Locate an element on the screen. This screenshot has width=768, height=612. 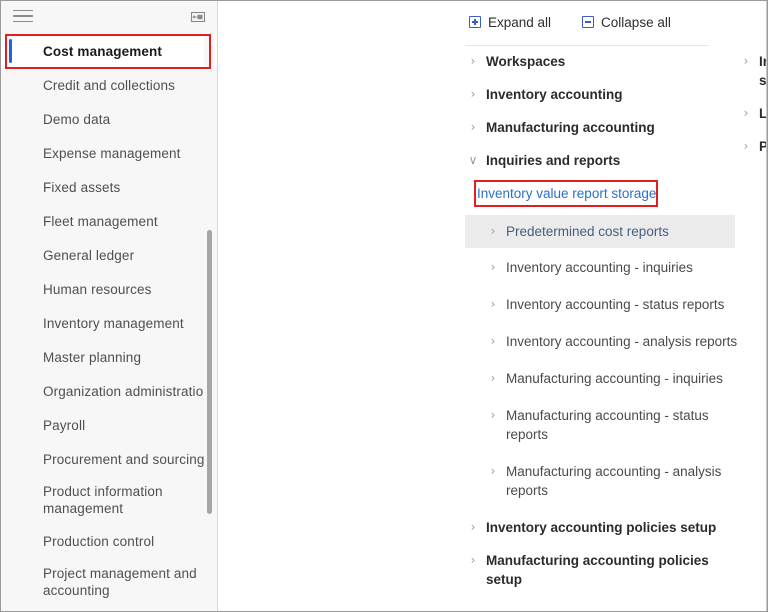
tree-node-inventory-accounting-status-reports: › Inventory accounting - status reports is located at coordinates (603, 304).